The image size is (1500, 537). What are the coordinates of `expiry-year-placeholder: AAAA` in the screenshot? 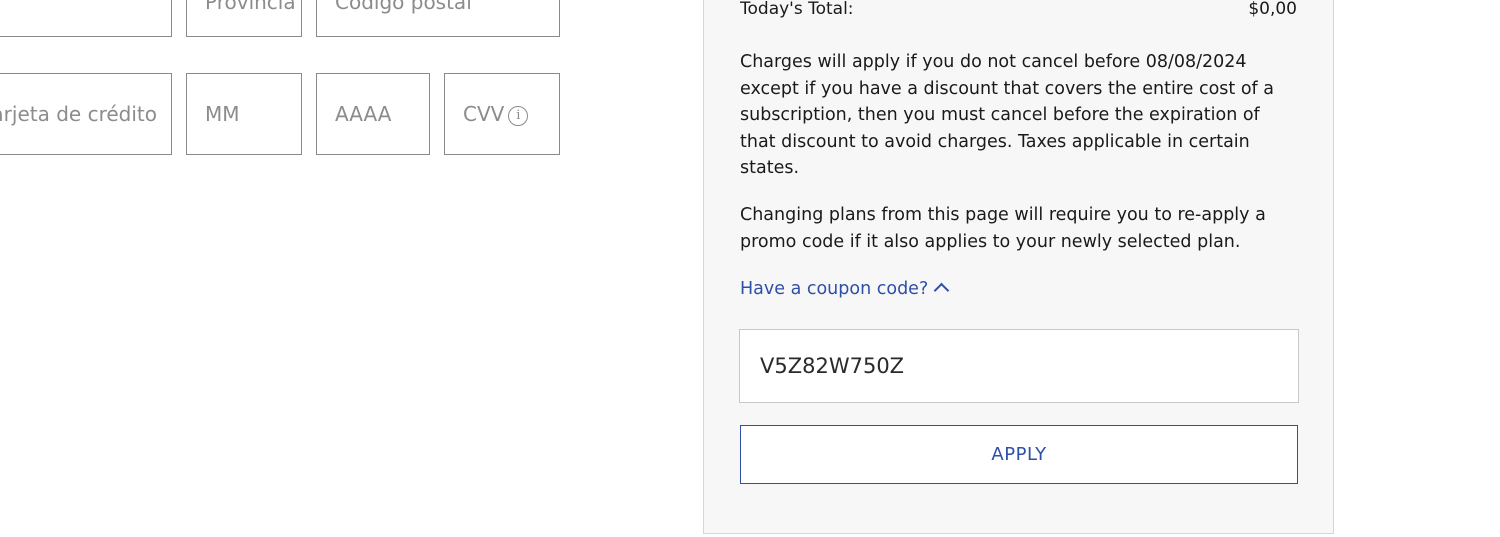 It's located at (363, 114).